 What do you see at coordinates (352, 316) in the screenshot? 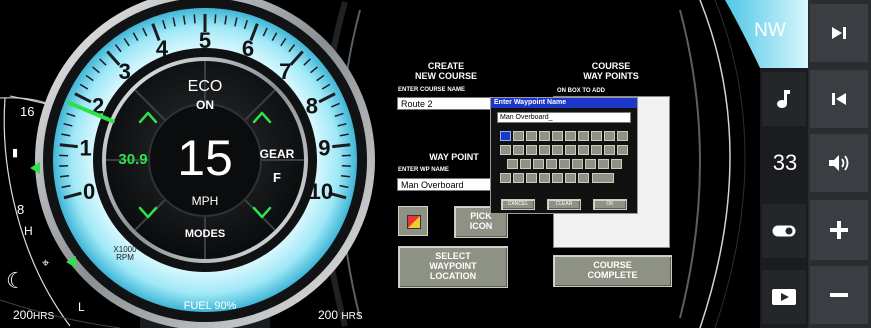
I see `engine-hours-right-unit: HRS` at bounding box center [352, 316].